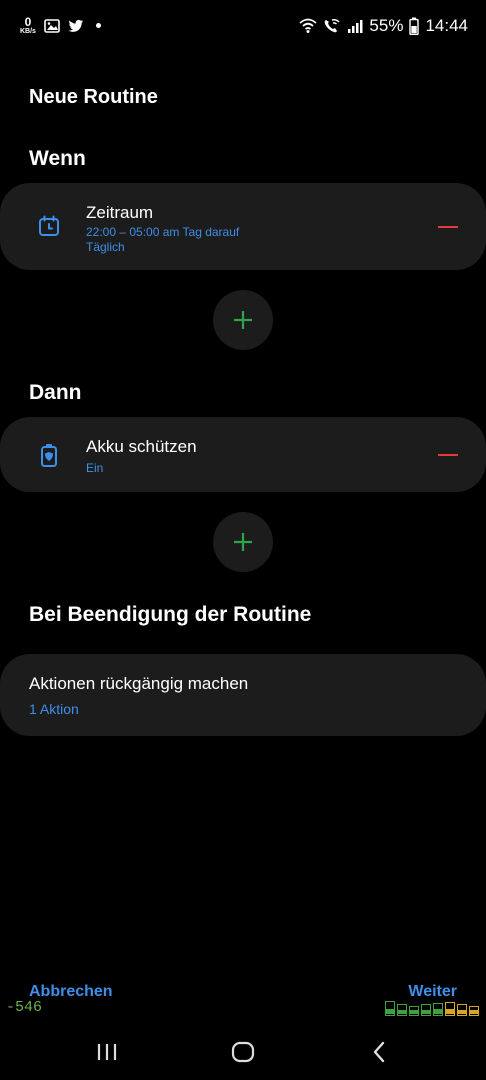 This screenshot has width=486, height=1080. Describe the element at coordinates (52, 25) in the screenshot. I see `gallery-icon` at that location.